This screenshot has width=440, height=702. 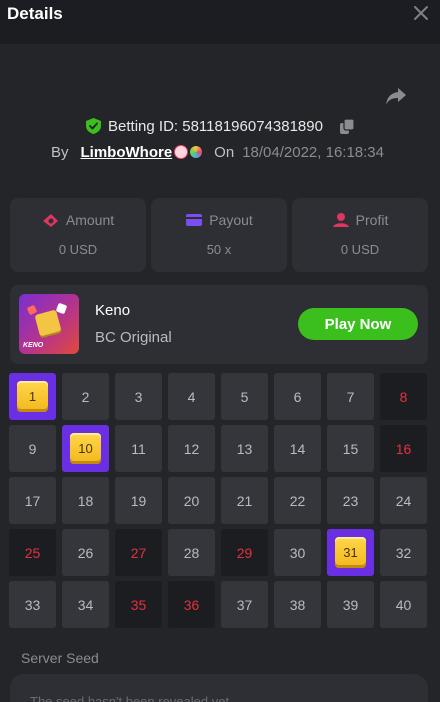 I want to click on keno-cell: 4, so click(x=191, y=396).